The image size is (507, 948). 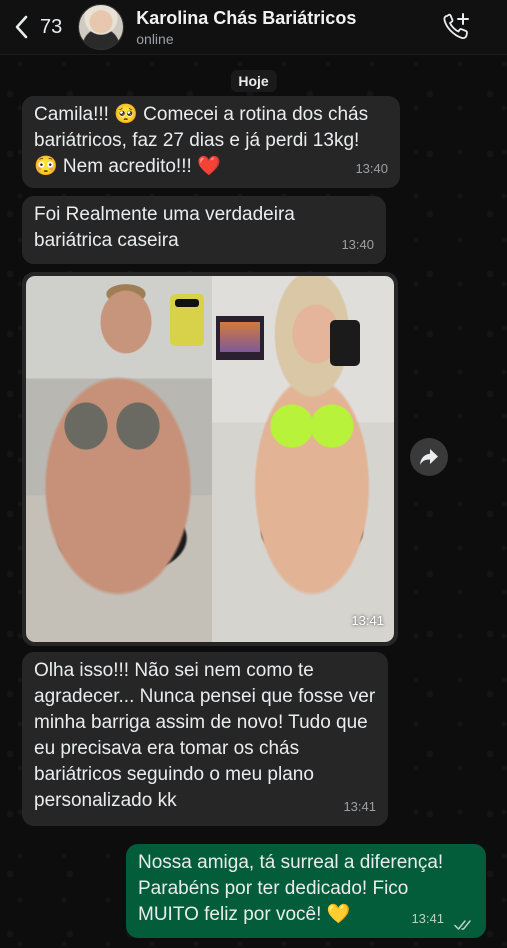 What do you see at coordinates (119, 459) in the screenshot?
I see `before-photo` at bounding box center [119, 459].